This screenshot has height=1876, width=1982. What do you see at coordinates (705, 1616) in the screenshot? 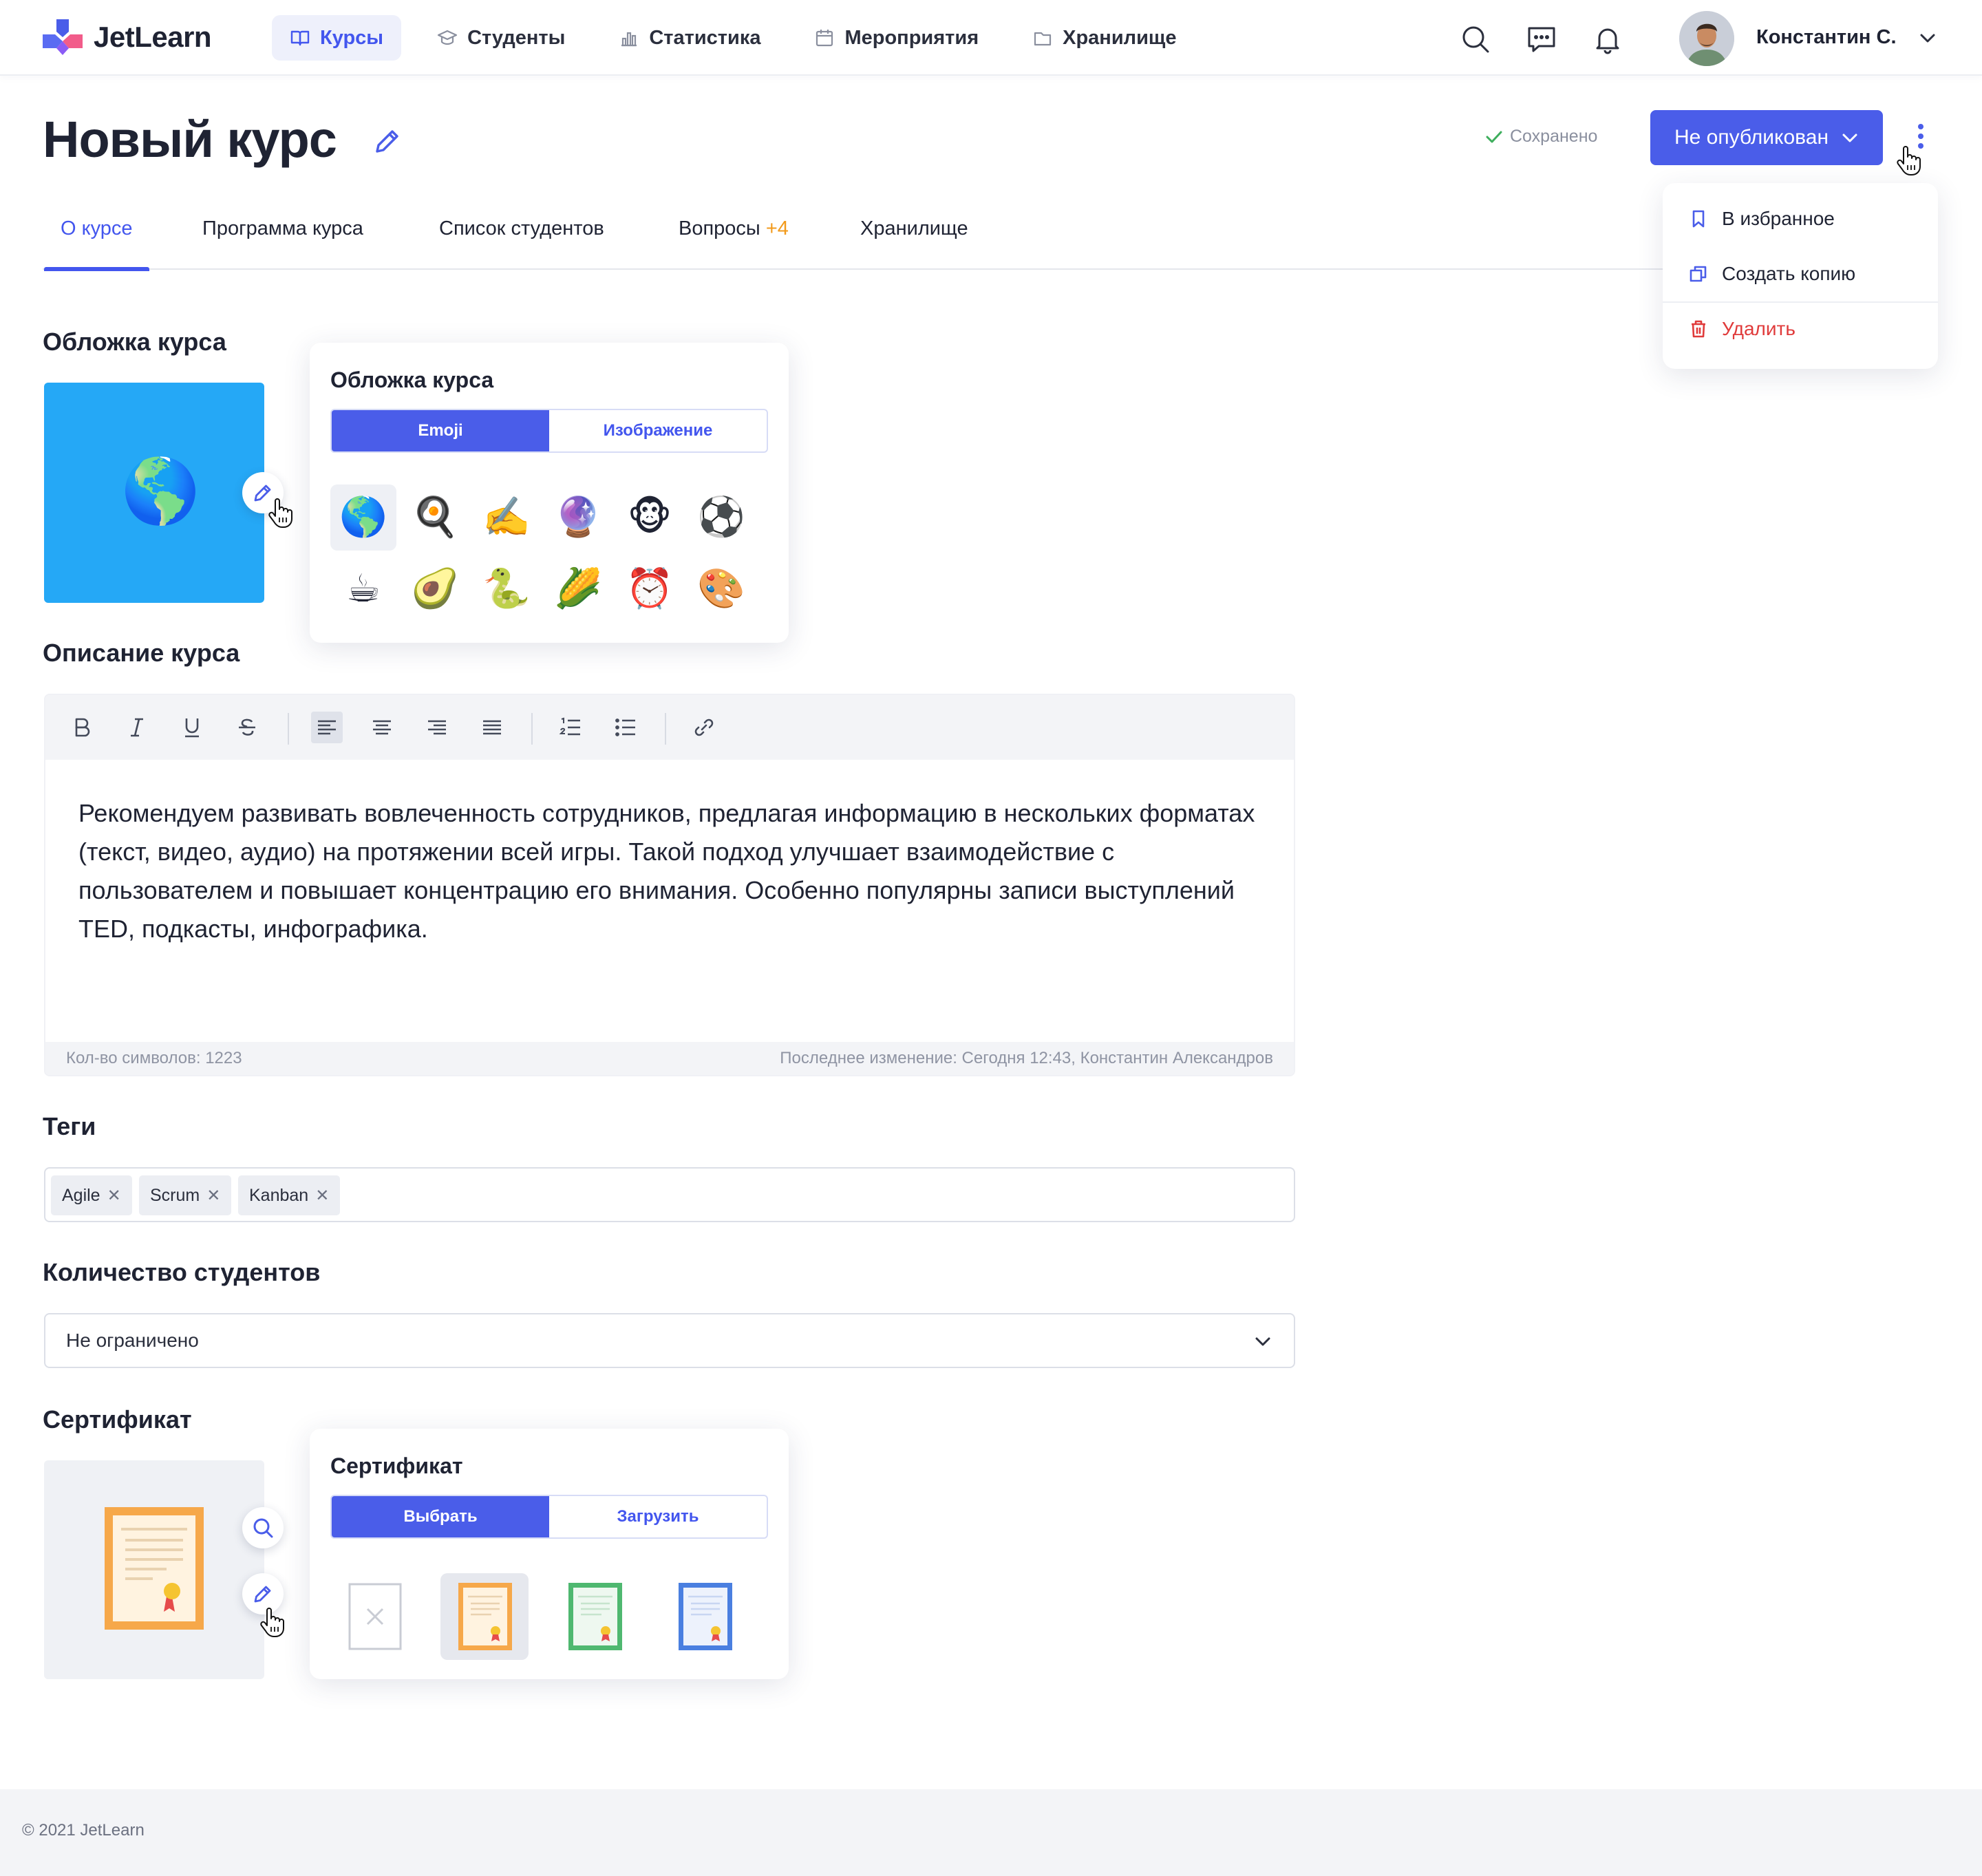
I see `certificate-option-blue` at bounding box center [705, 1616].